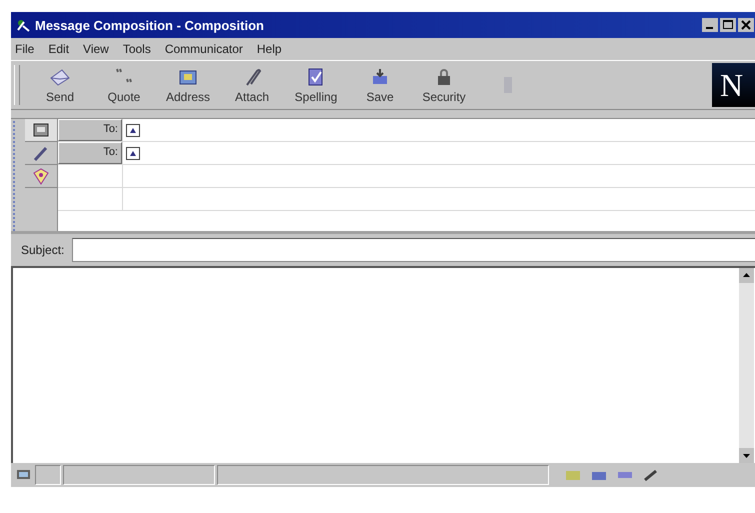  I want to click on app-icon, so click(23, 25).